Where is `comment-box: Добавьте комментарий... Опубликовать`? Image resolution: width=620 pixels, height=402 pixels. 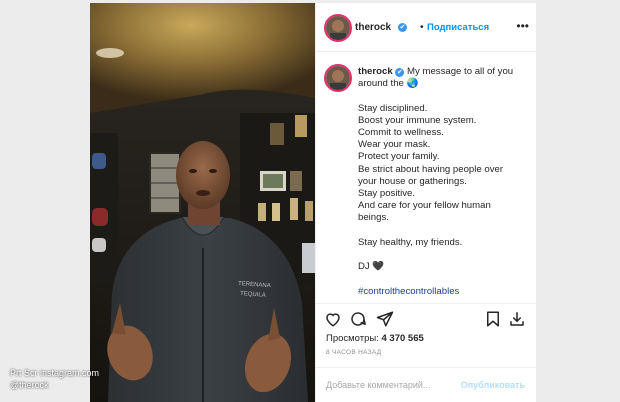
comment-box: Добавьте комментарий... Опубликовать is located at coordinates (426, 384).